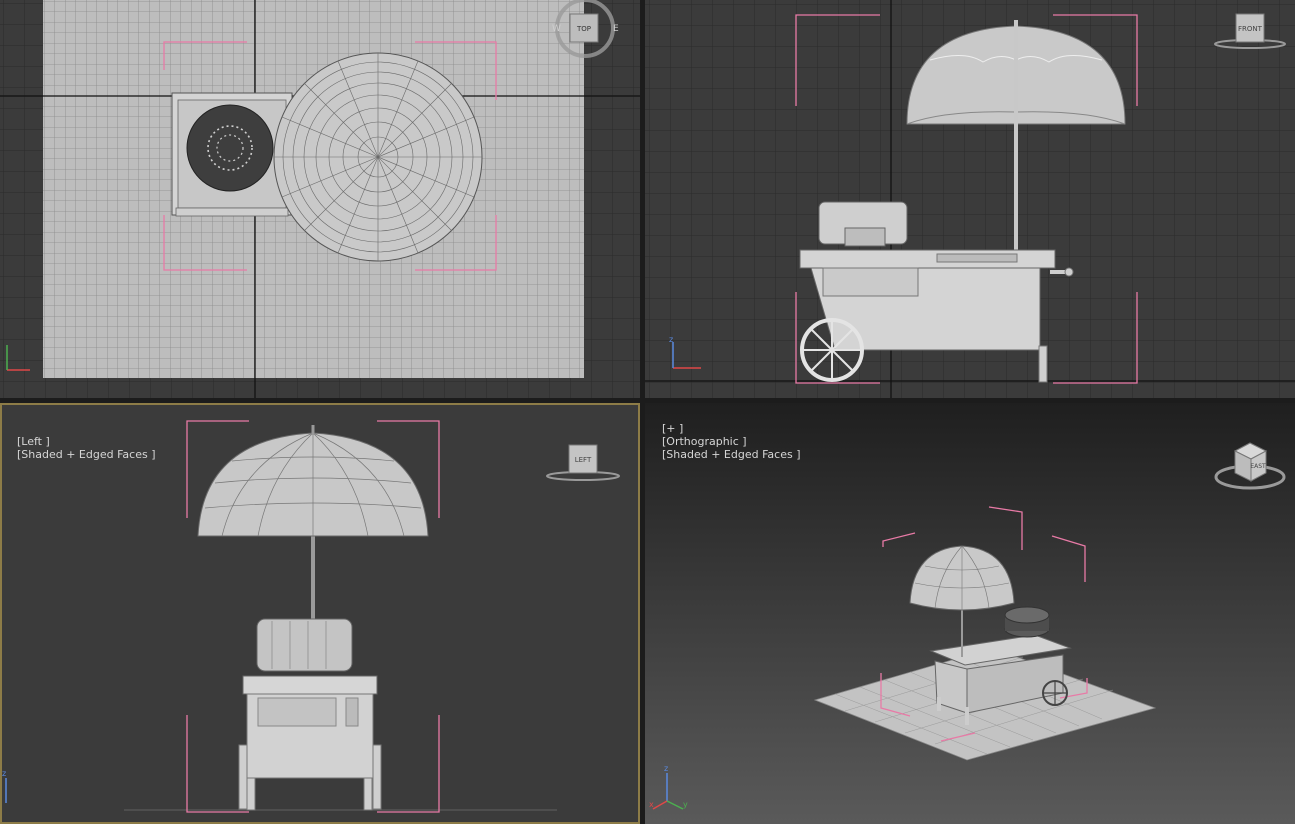 Image resolution: width=1295 pixels, height=824 pixels. I want to click on viewport-ortho-shading: [Shaded + Edged Faces ], so click(731, 454).